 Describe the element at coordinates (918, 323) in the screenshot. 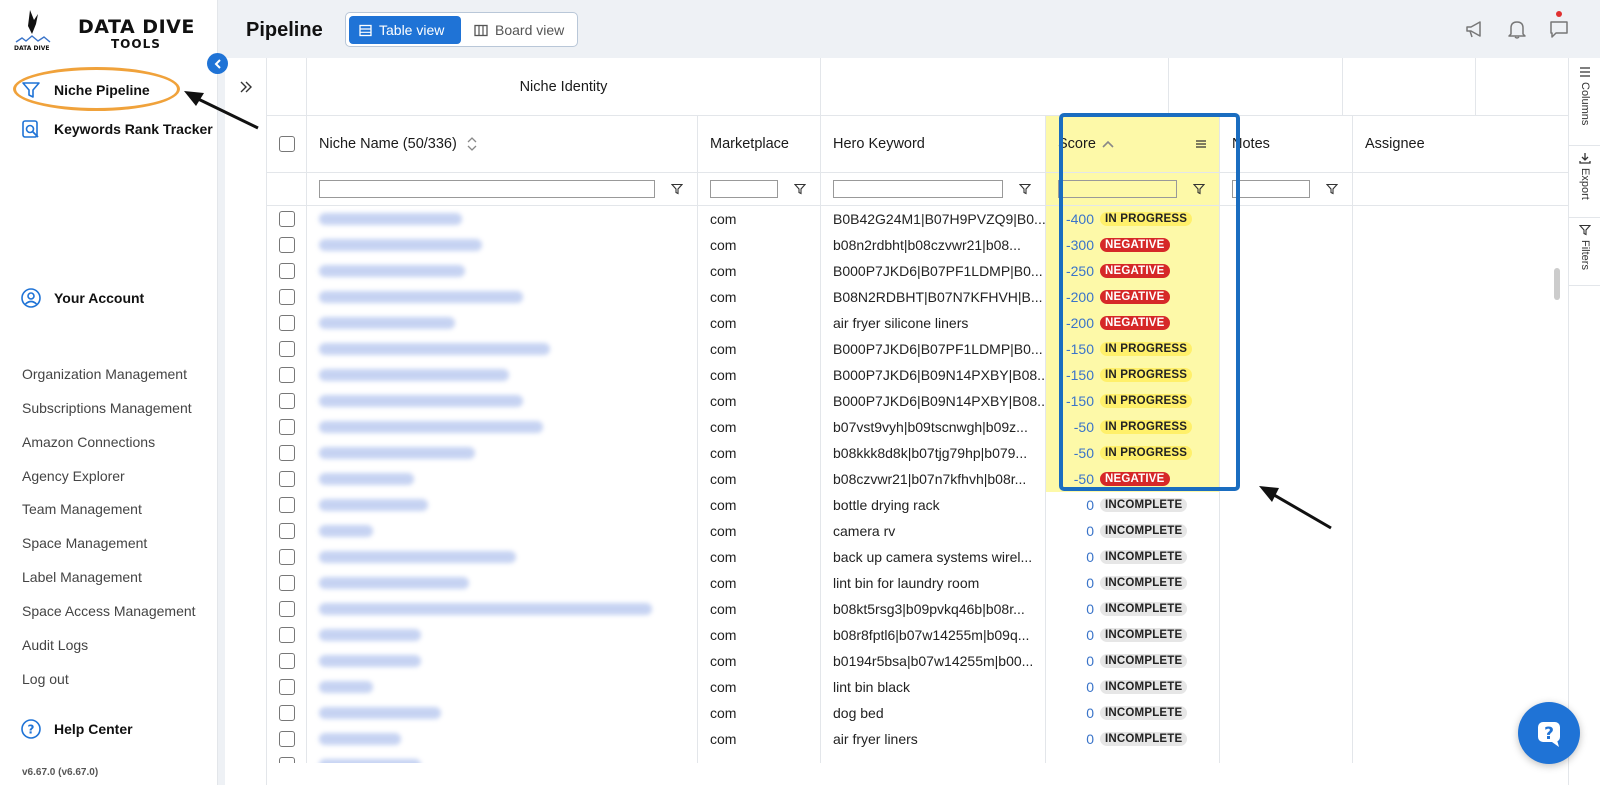

I see `table-row: com air fryer silicone liners -200 NEGATIVE` at that location.